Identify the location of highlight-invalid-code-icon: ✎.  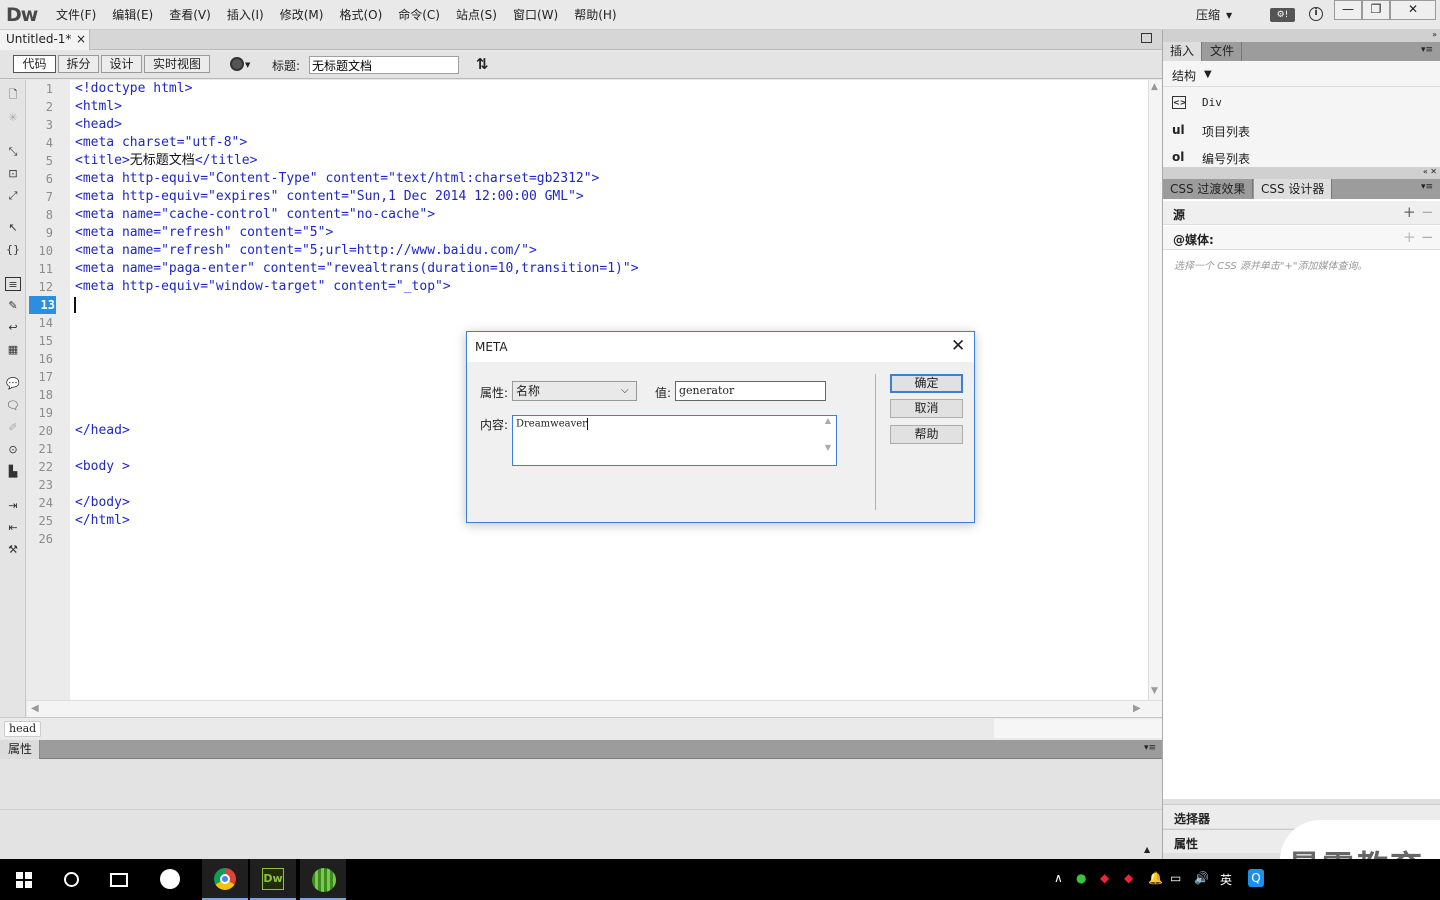
(13, 306).